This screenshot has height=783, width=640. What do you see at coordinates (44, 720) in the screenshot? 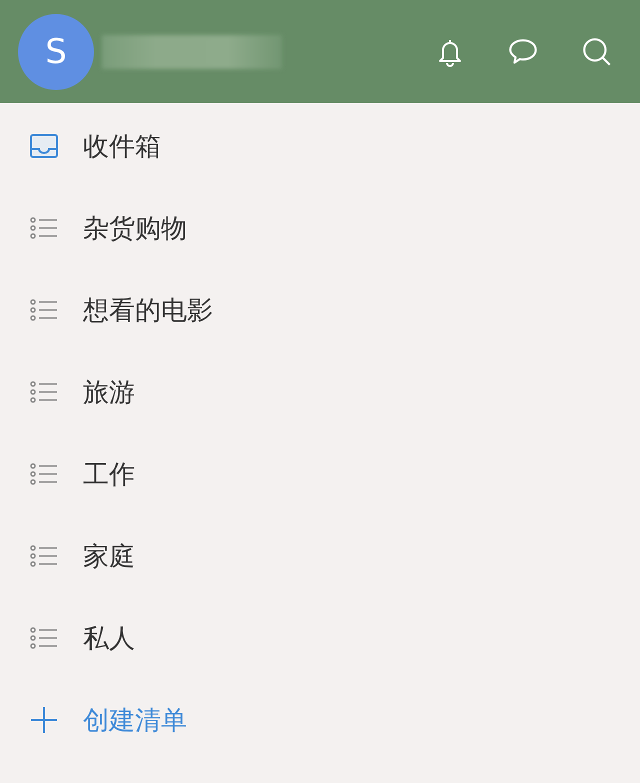
I see `plus-icon` at bounding box center [44, 720].